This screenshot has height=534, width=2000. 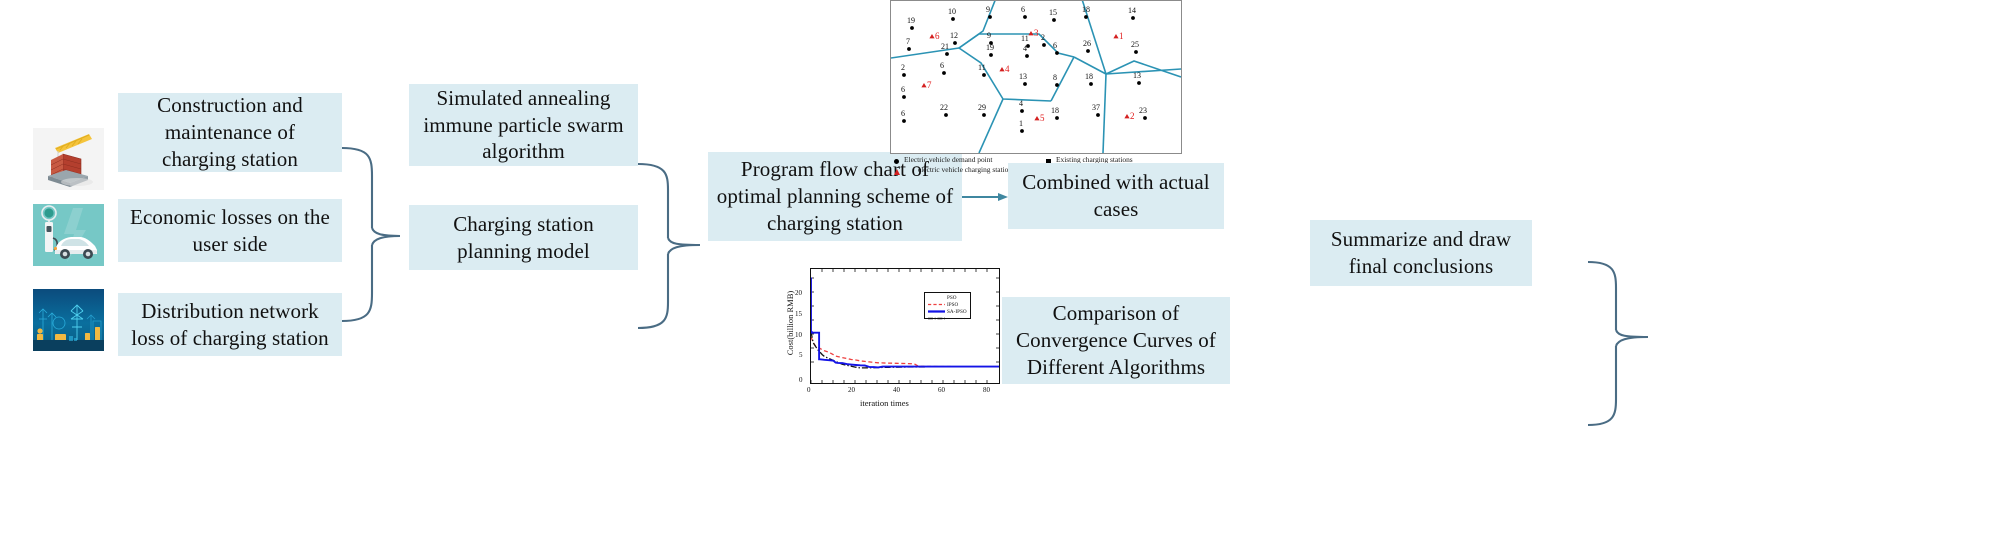 I want to click on chart-xtick-0: 0, so click(x=809, y=390).